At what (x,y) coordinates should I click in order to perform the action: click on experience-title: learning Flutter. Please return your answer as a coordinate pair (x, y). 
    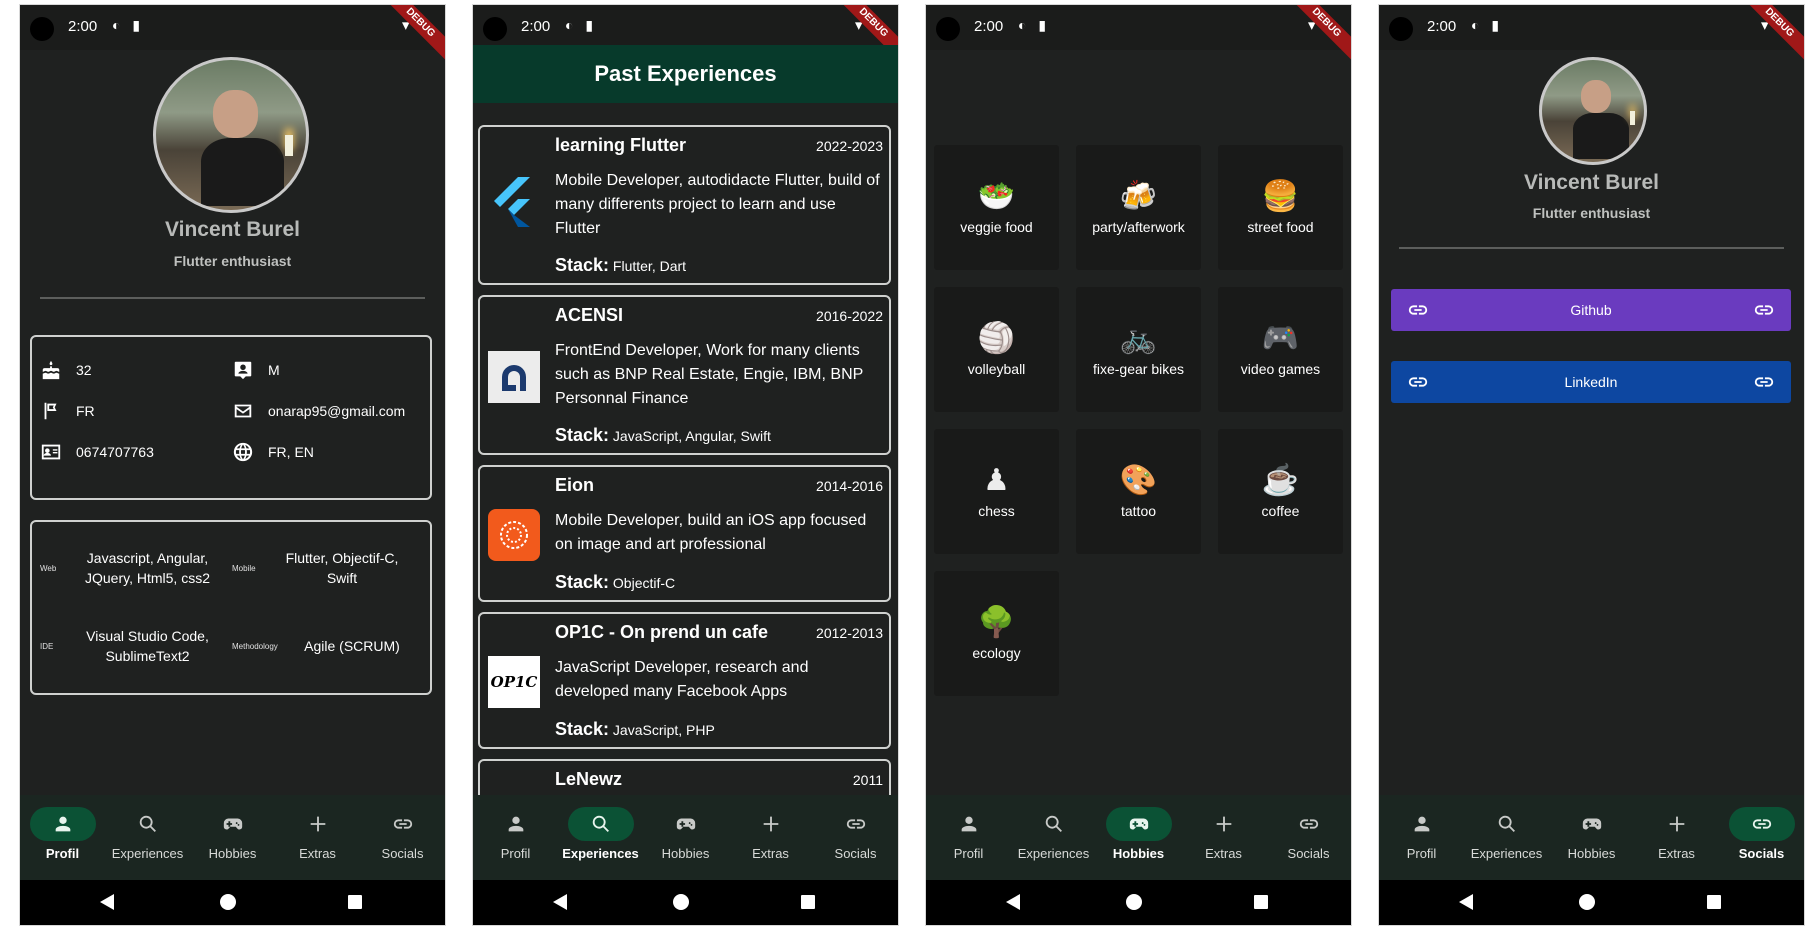
    Looking at the image, I should click on (621, 145).